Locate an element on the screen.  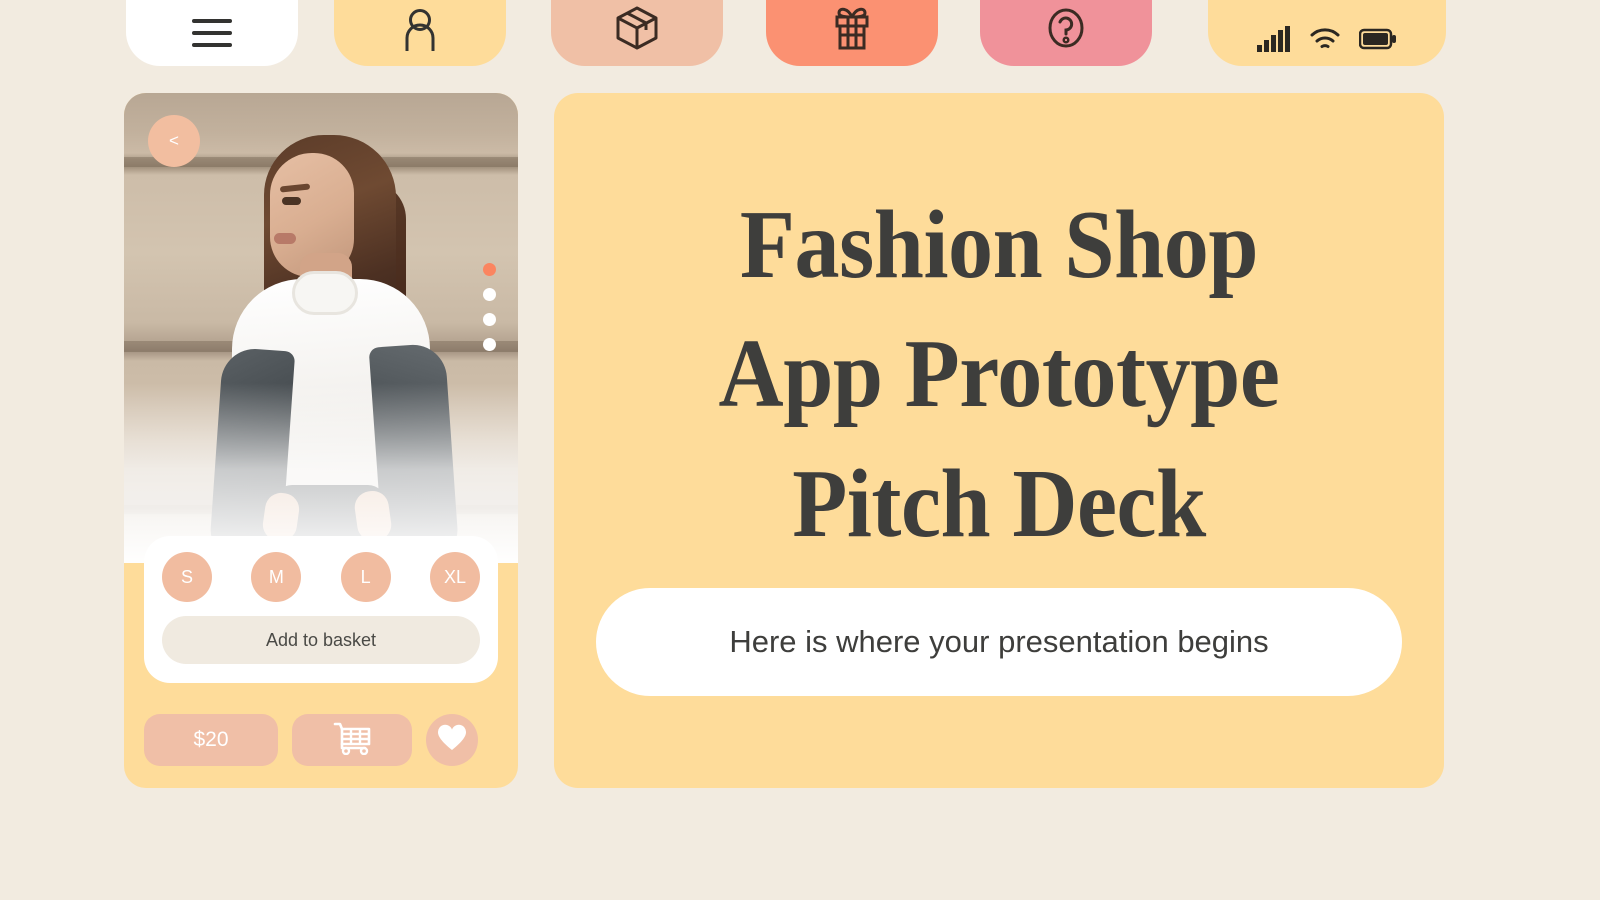
size-label: S is located at coordinates (186, 576).